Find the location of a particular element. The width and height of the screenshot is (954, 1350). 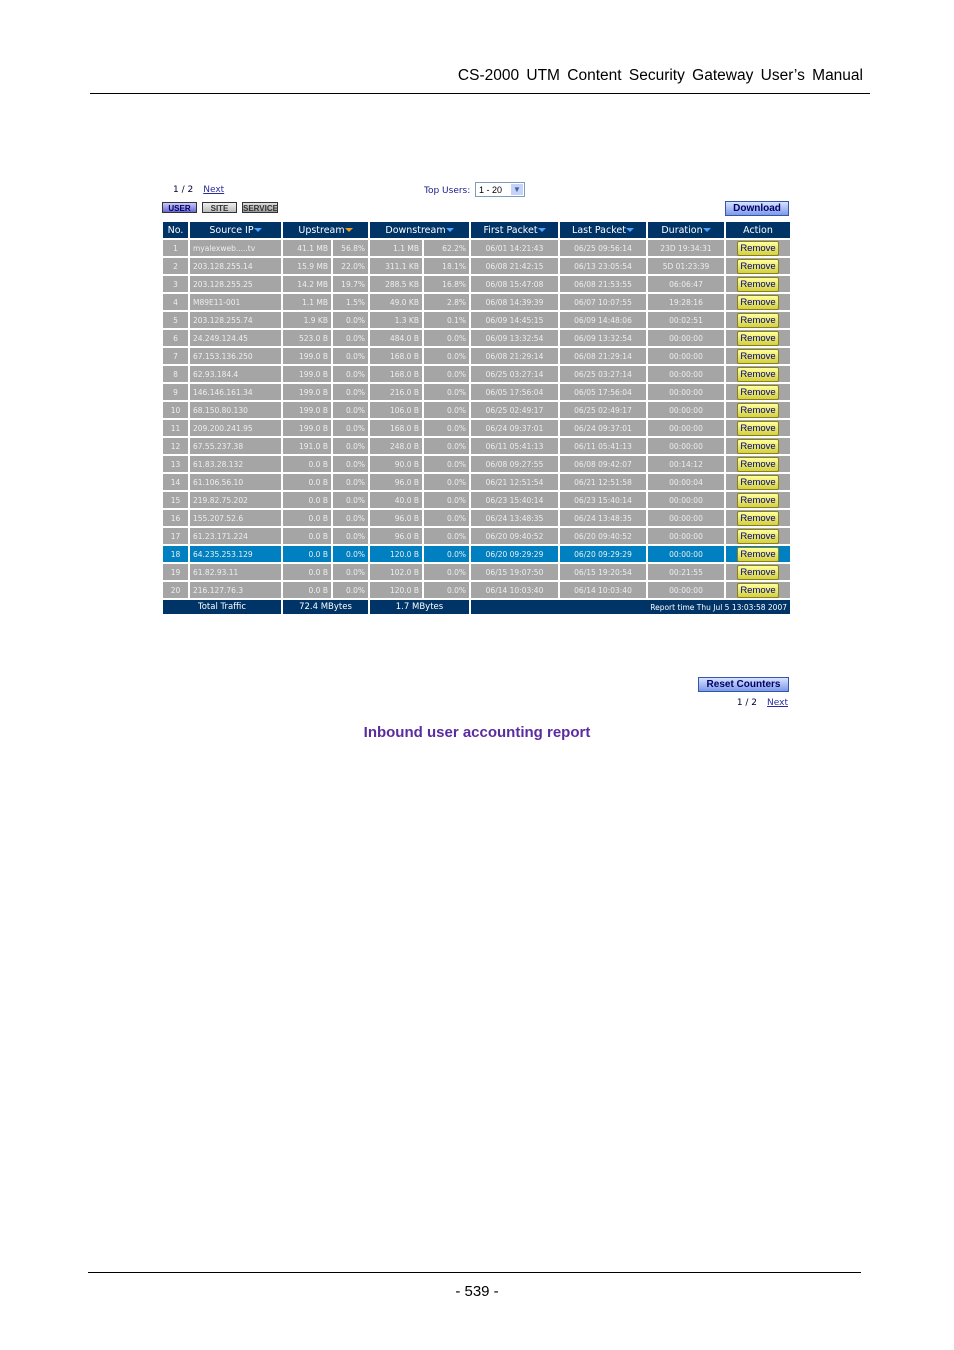

download-button: Download is located at coordinates (757, 208).